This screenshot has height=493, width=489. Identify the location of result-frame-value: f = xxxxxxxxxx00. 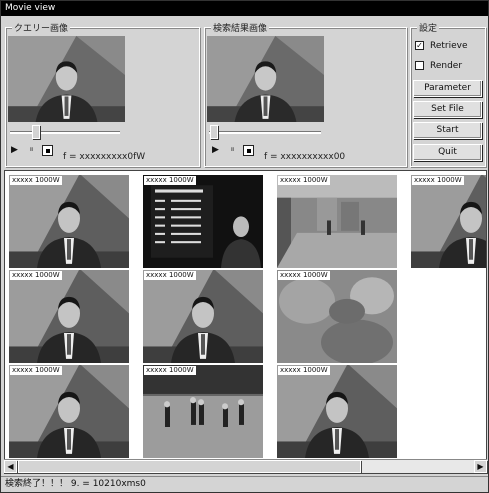
(305, 157).